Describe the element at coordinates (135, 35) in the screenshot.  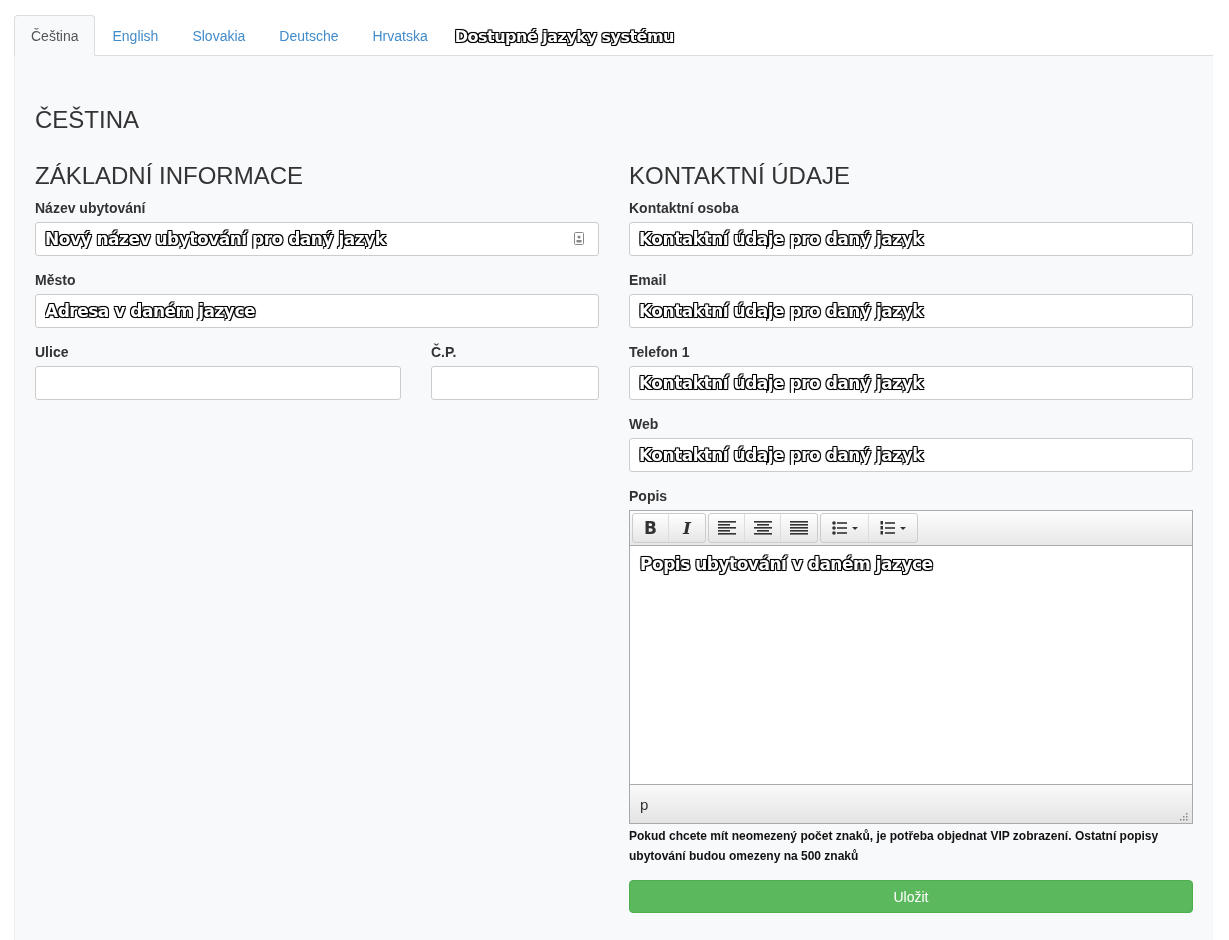
I see `language-tab: English` at that location.